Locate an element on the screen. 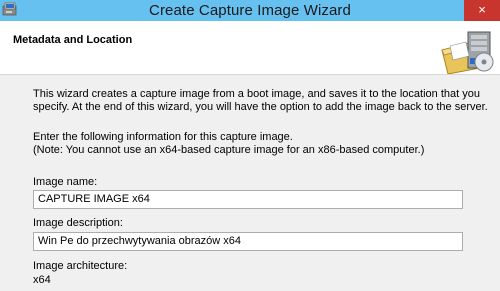 This screenshot has width=500, height=291. image-architecture-label: Image architecture: is located at coordinates (80, 266).